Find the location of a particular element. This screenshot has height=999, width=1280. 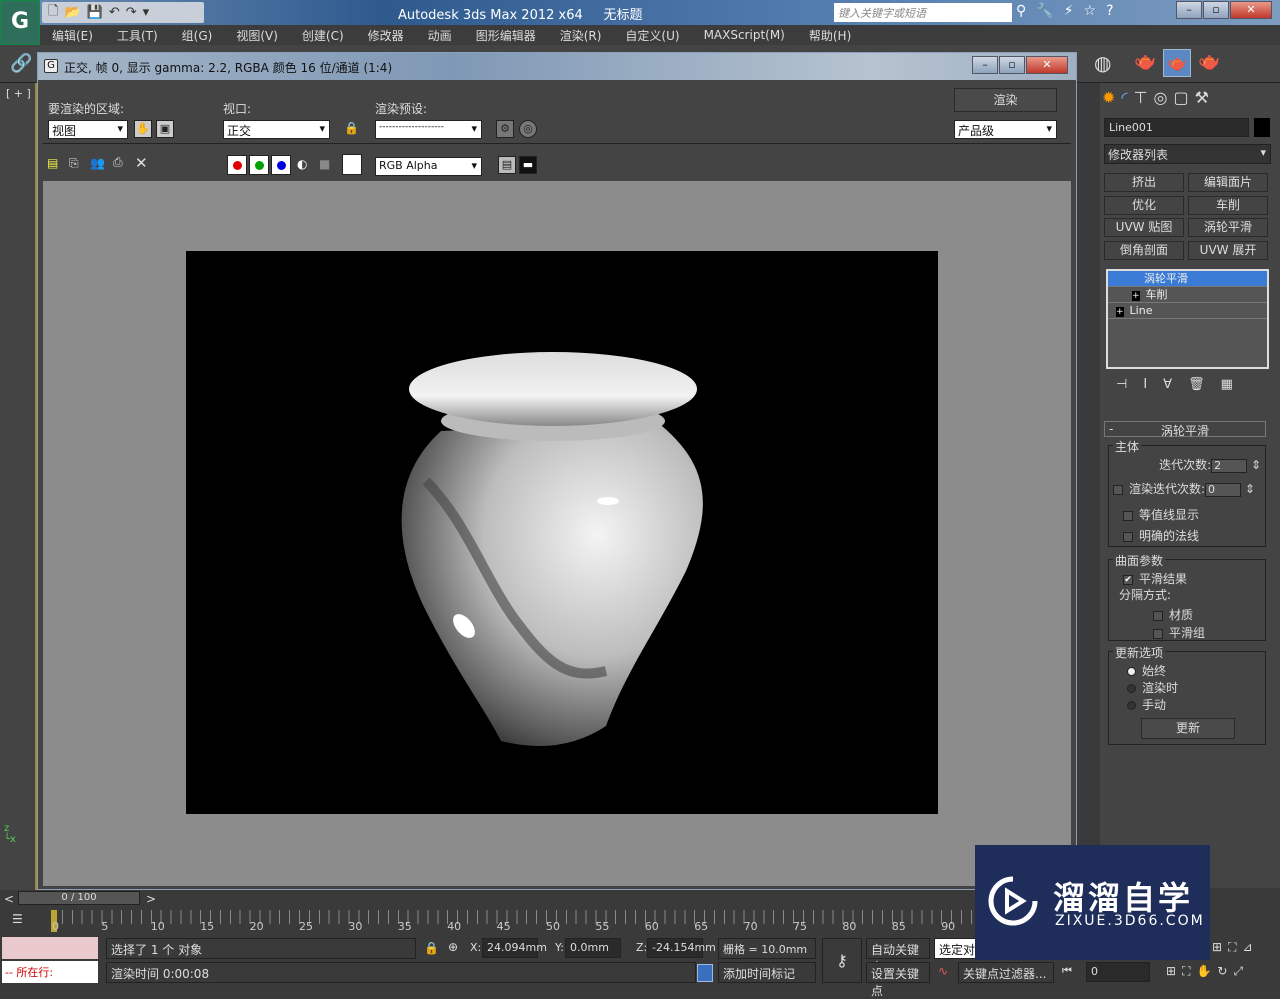

environment-icon: ◎ is located at coordinates (528, 129).